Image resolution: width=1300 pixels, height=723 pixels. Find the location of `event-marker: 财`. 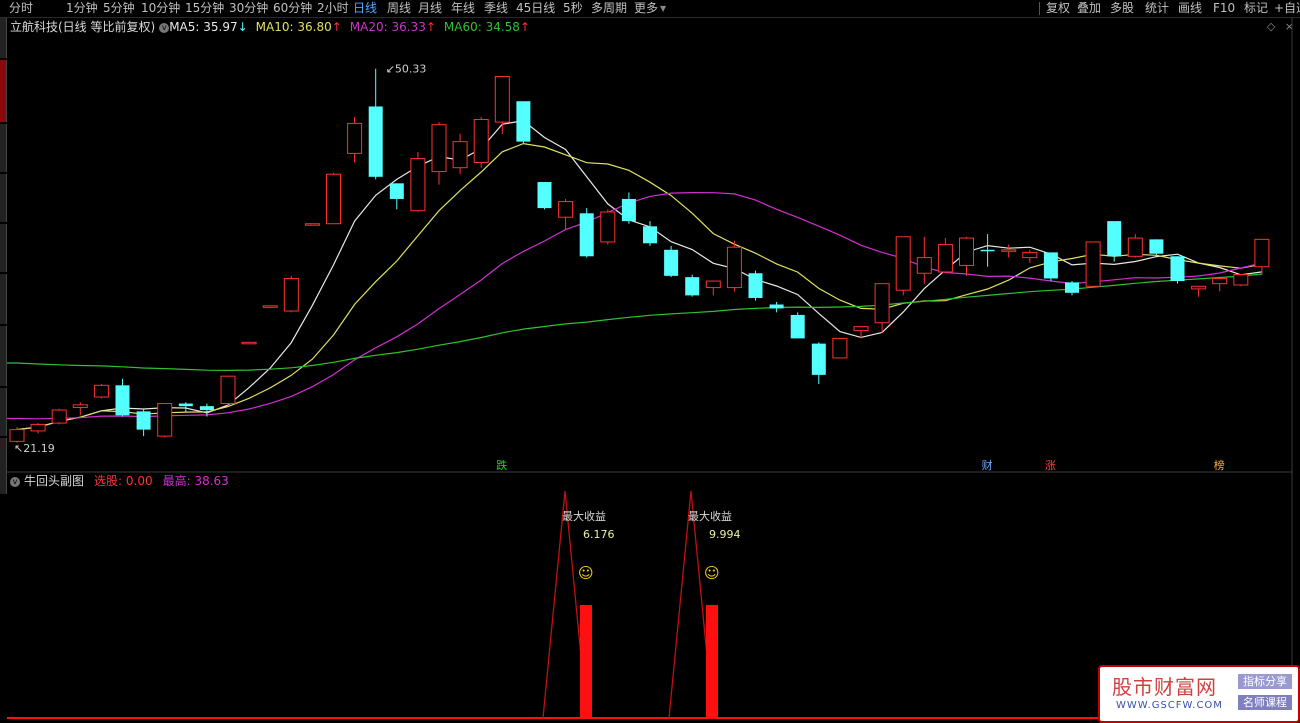

event-marker: 财 is located at coordinates (987, 465).